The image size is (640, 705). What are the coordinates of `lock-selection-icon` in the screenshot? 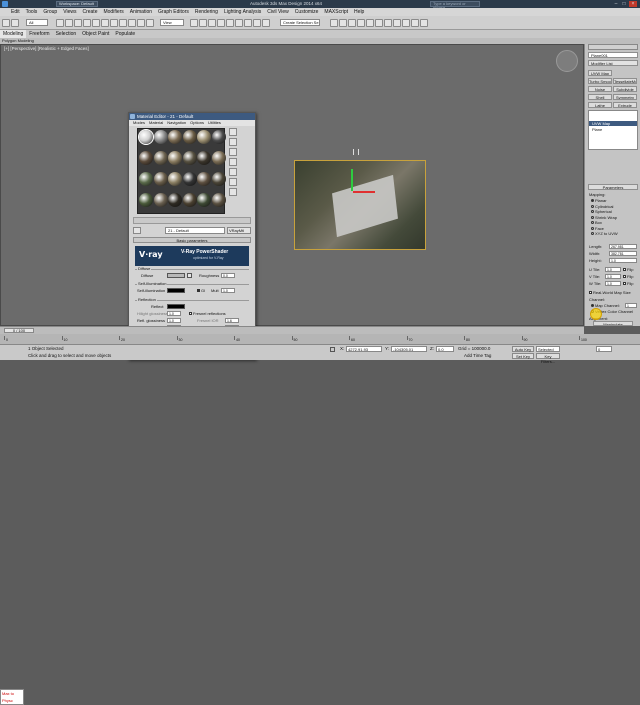 It's located at (332, 349).